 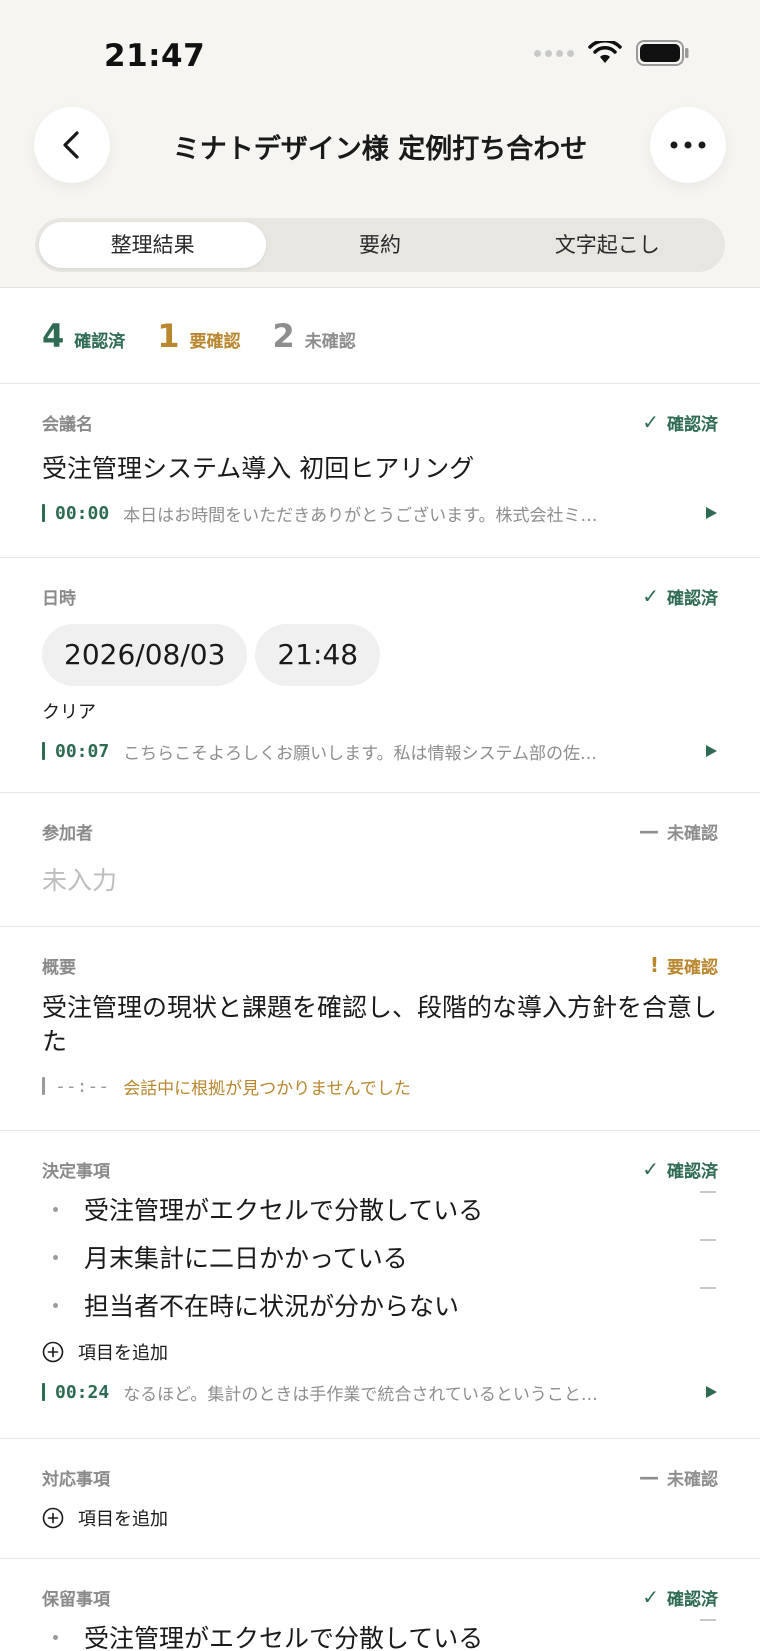 I want to click on status-badge: ! 要確認, so click(x=684, y=965).